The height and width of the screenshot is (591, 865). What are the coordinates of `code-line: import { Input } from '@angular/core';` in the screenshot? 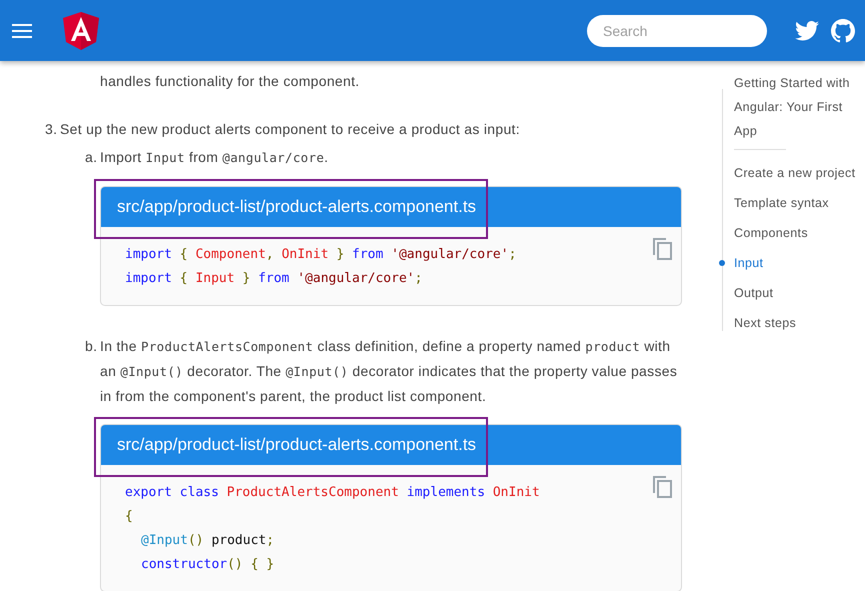 It's located at (274, 279).